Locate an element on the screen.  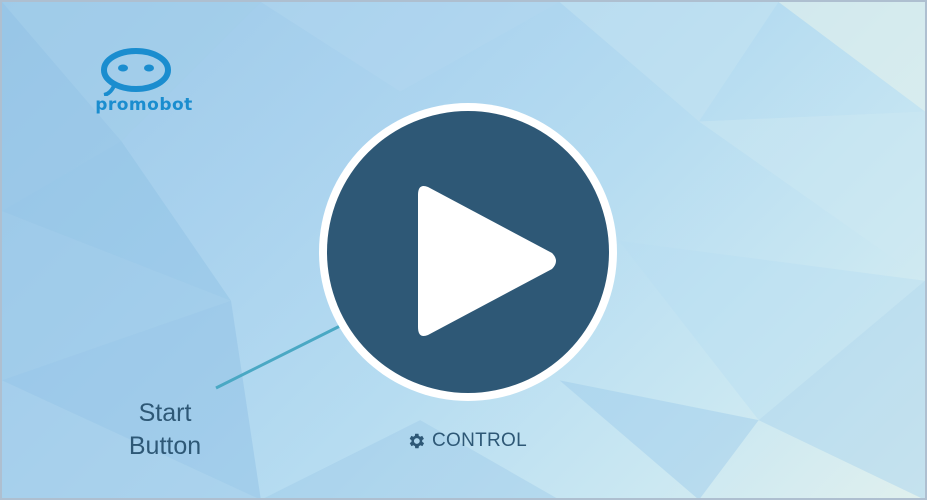
promobot-logo: promobot is located at coordinates (144, 84).